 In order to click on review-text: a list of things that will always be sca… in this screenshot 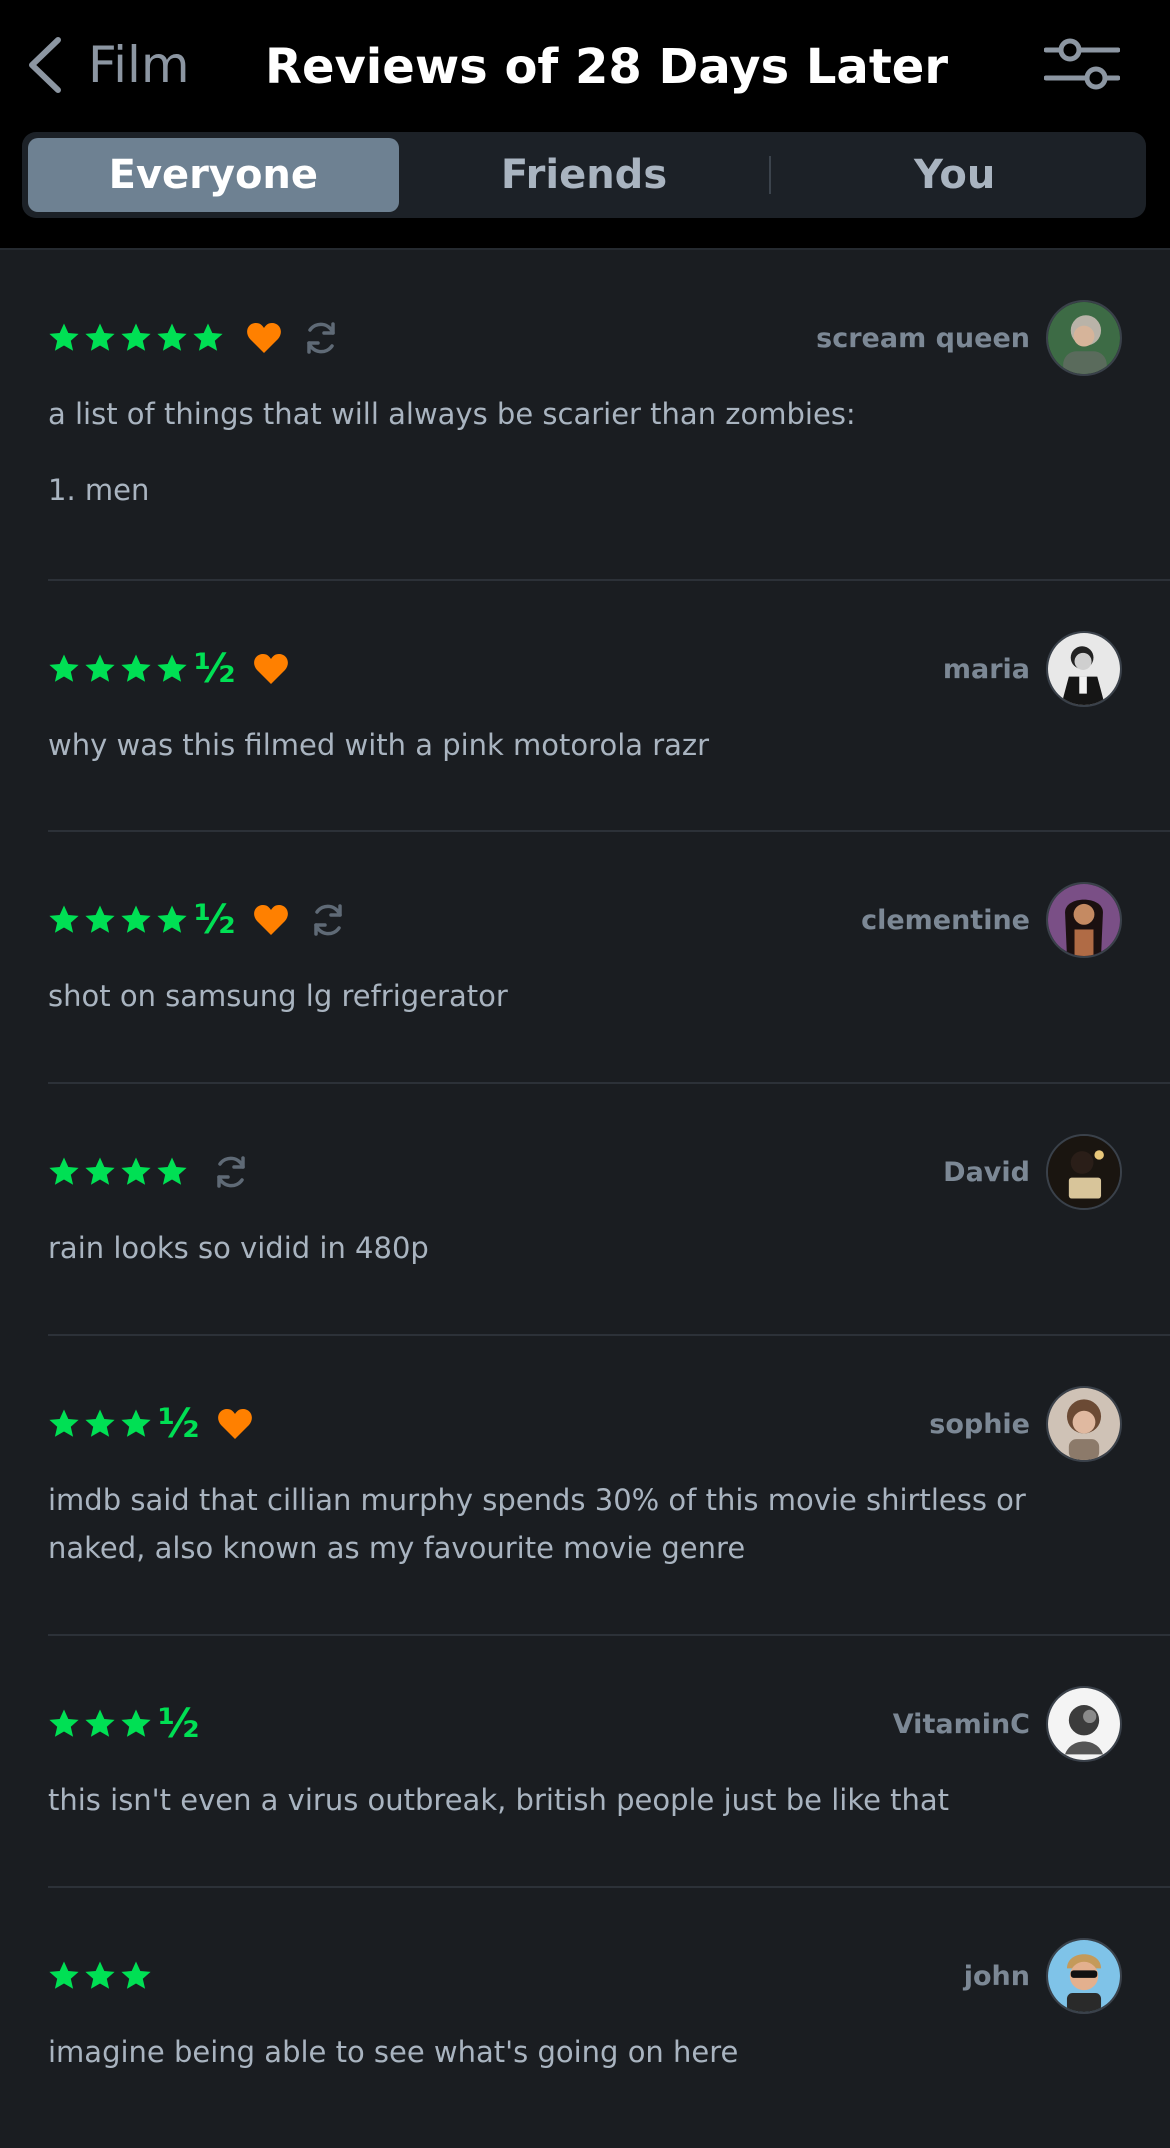, I will do `click(452, 452)`.